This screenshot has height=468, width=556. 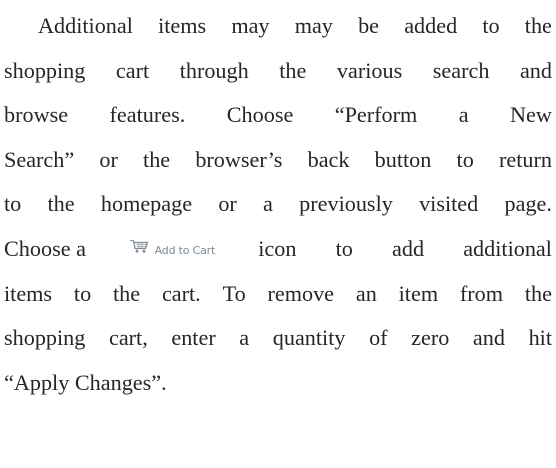 What do you see at coordinates (85, 382) in the screenshot?
I see `closing-text: “Apply Changes”.` at bounding box center [85, 382].